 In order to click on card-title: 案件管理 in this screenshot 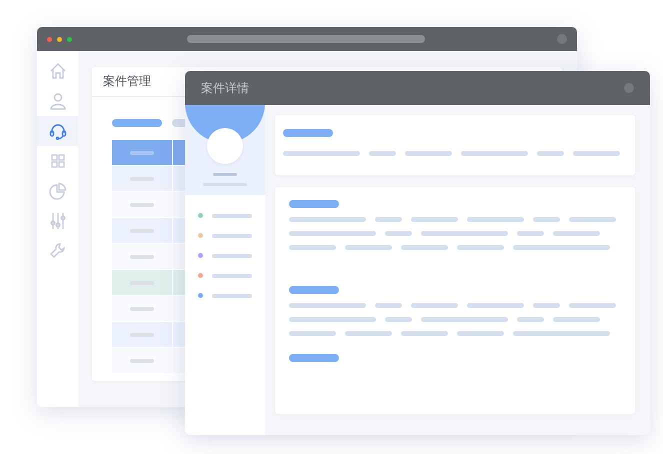, I will do `click(127, 81)`.